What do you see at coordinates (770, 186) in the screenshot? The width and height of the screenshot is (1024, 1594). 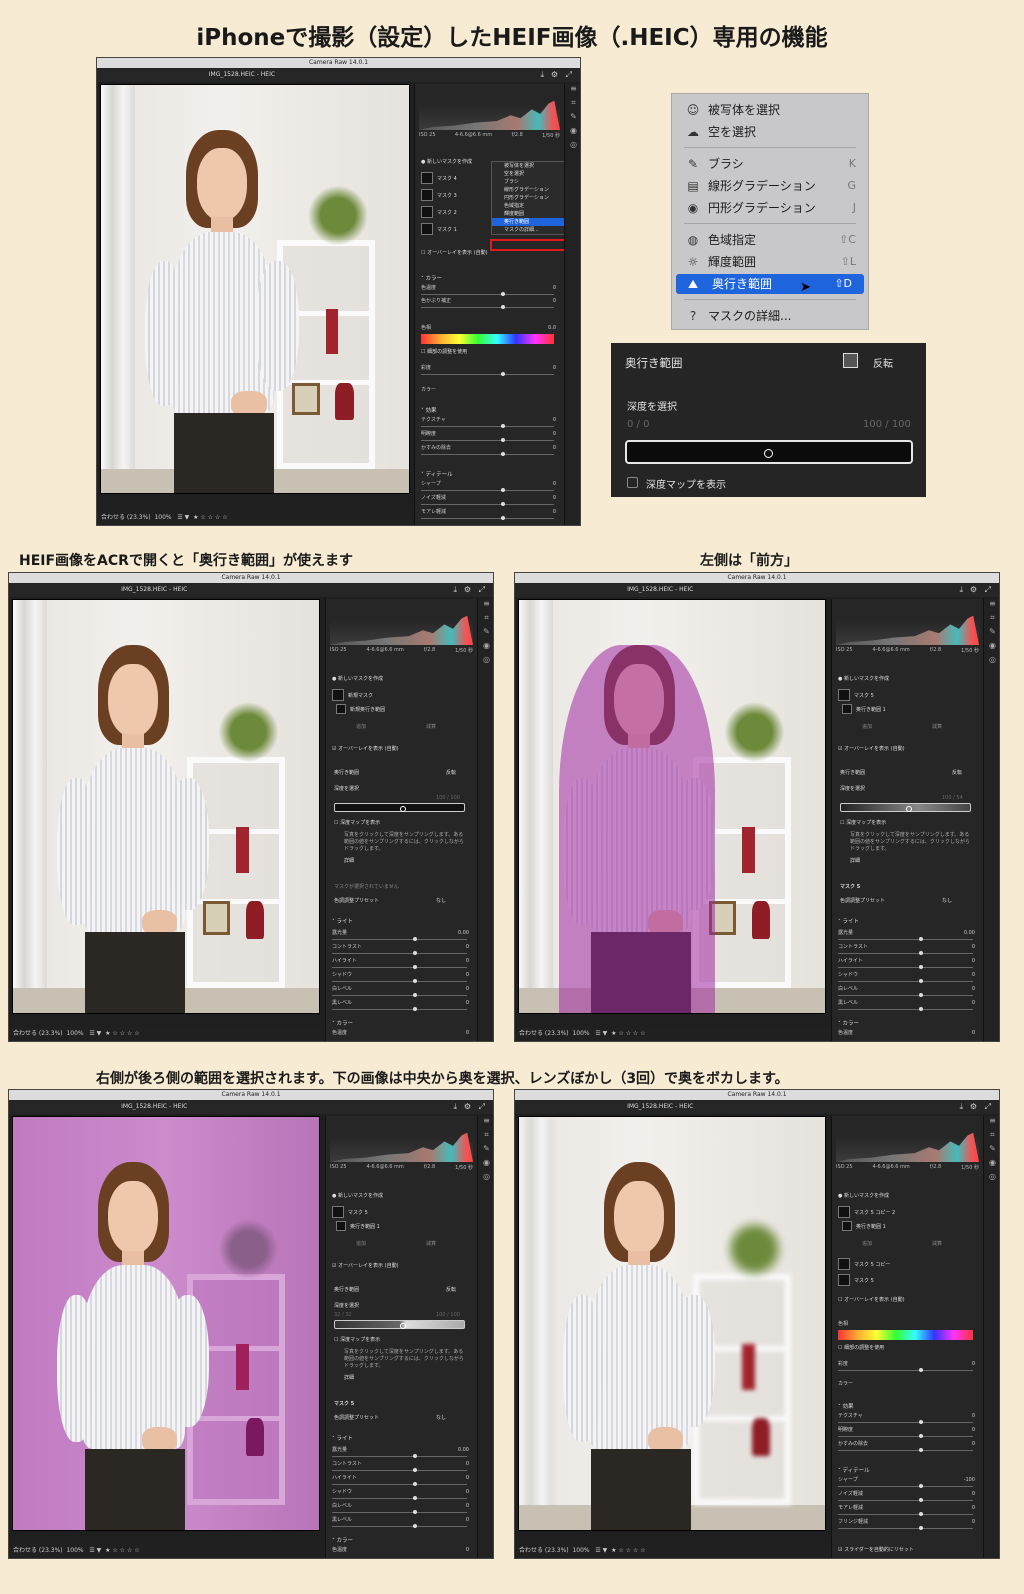 I see `menu-linear-gradient: ▤ 線形グラデーション G` at bounding box center [770, 186].